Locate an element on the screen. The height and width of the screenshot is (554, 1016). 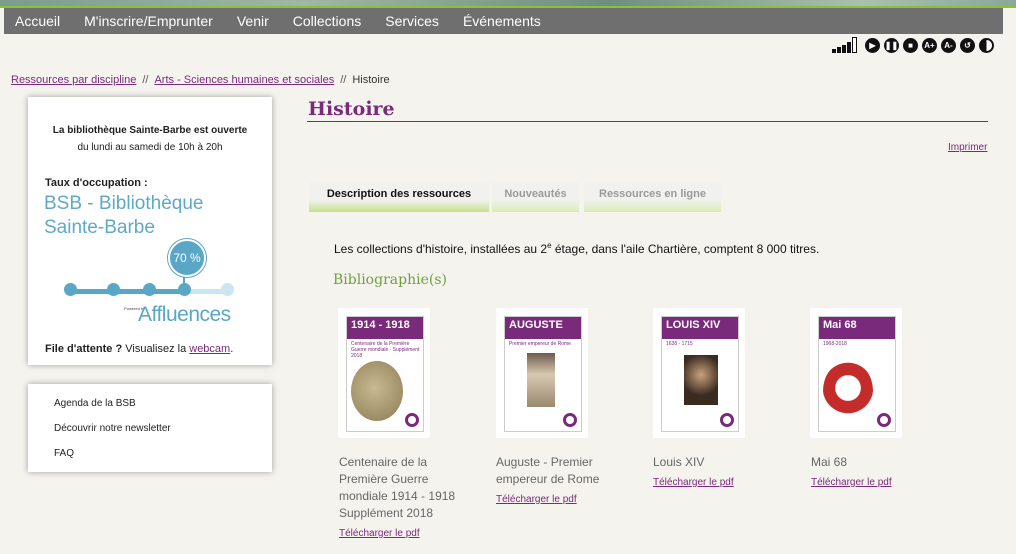
library-name: BSB - Bibliothèque Sainte-Barbe is located at coordinates (124, 216).